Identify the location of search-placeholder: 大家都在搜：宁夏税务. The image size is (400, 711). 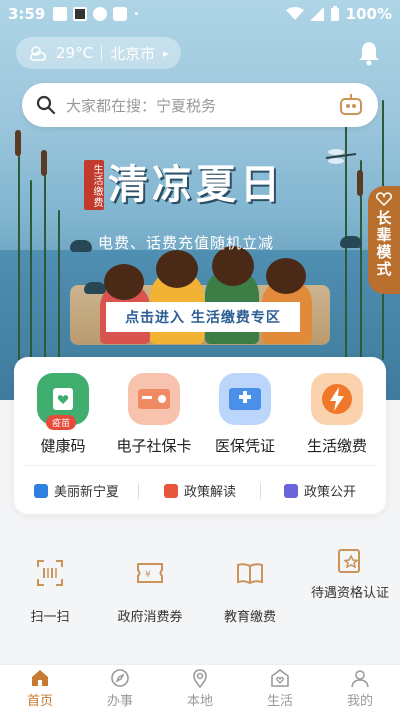
(202, 105).